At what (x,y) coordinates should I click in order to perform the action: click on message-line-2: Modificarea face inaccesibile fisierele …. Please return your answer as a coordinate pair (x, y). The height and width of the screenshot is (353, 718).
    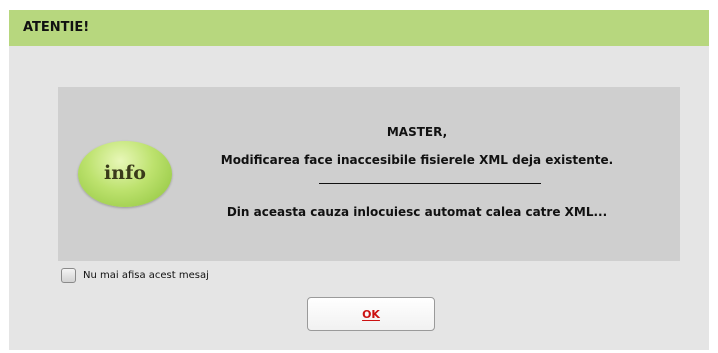
    Looking at the image, I should click on (417, 160).